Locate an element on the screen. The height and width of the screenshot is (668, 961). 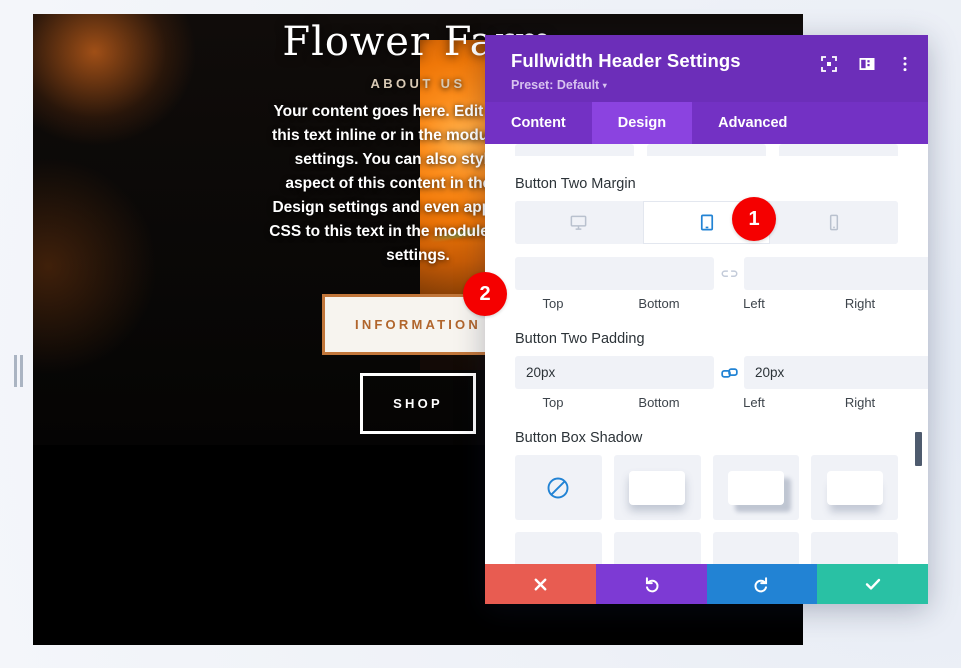
margin-top-bottom-pair is located at coordinates (721, 273).